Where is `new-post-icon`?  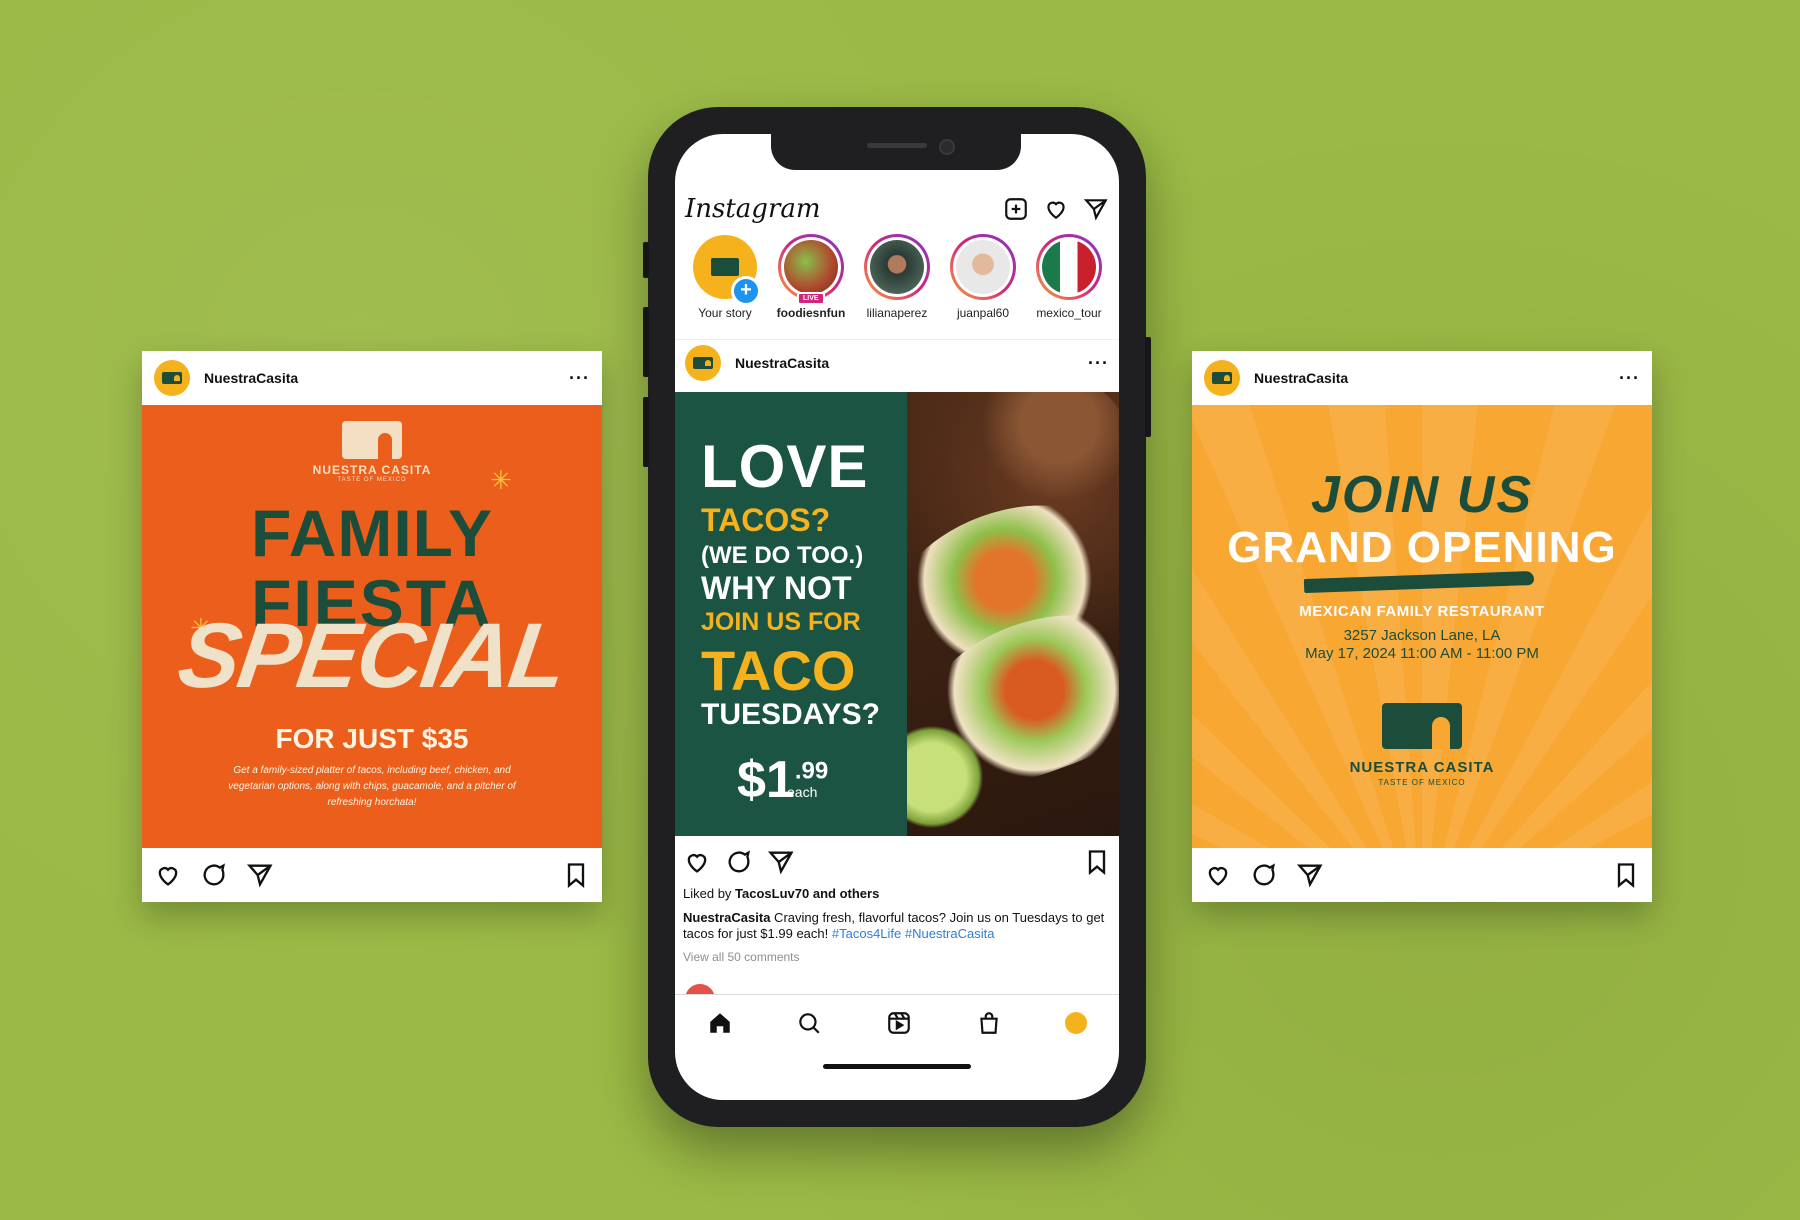 new-post-icon is located at coordinates (1016, 209).